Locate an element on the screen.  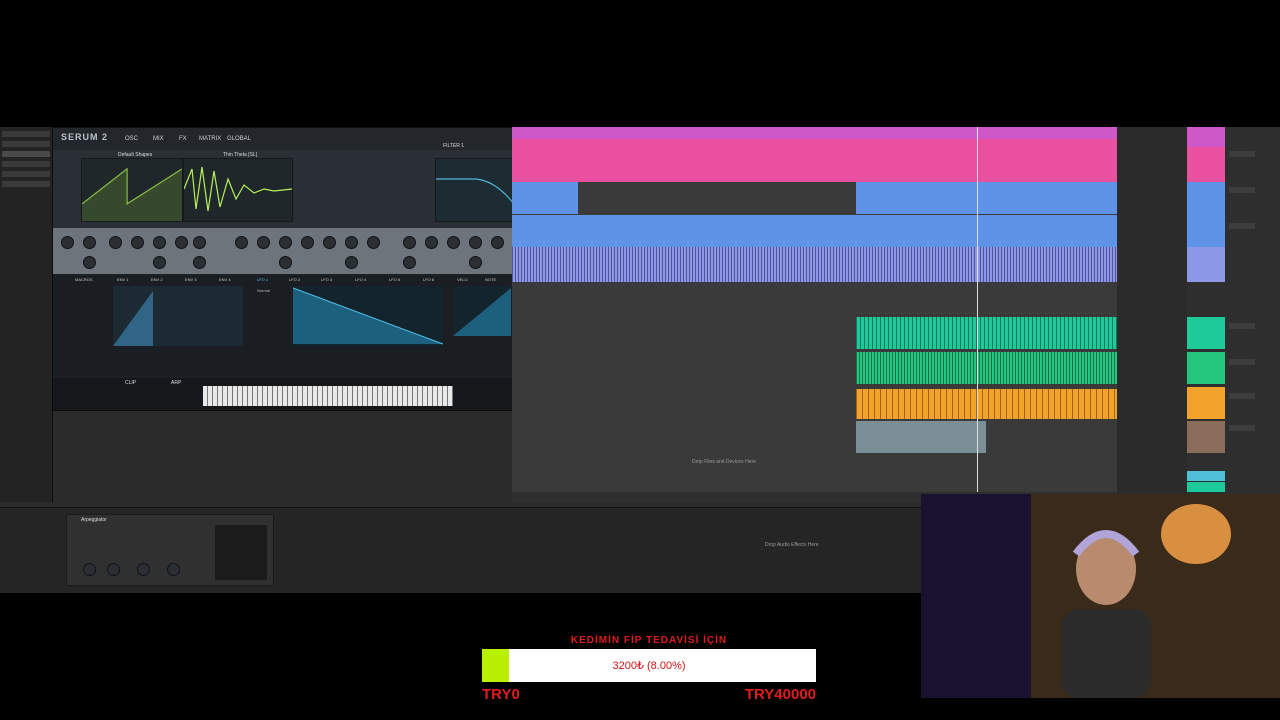
audio-clip-lavender is located at coordinates (814, 264).